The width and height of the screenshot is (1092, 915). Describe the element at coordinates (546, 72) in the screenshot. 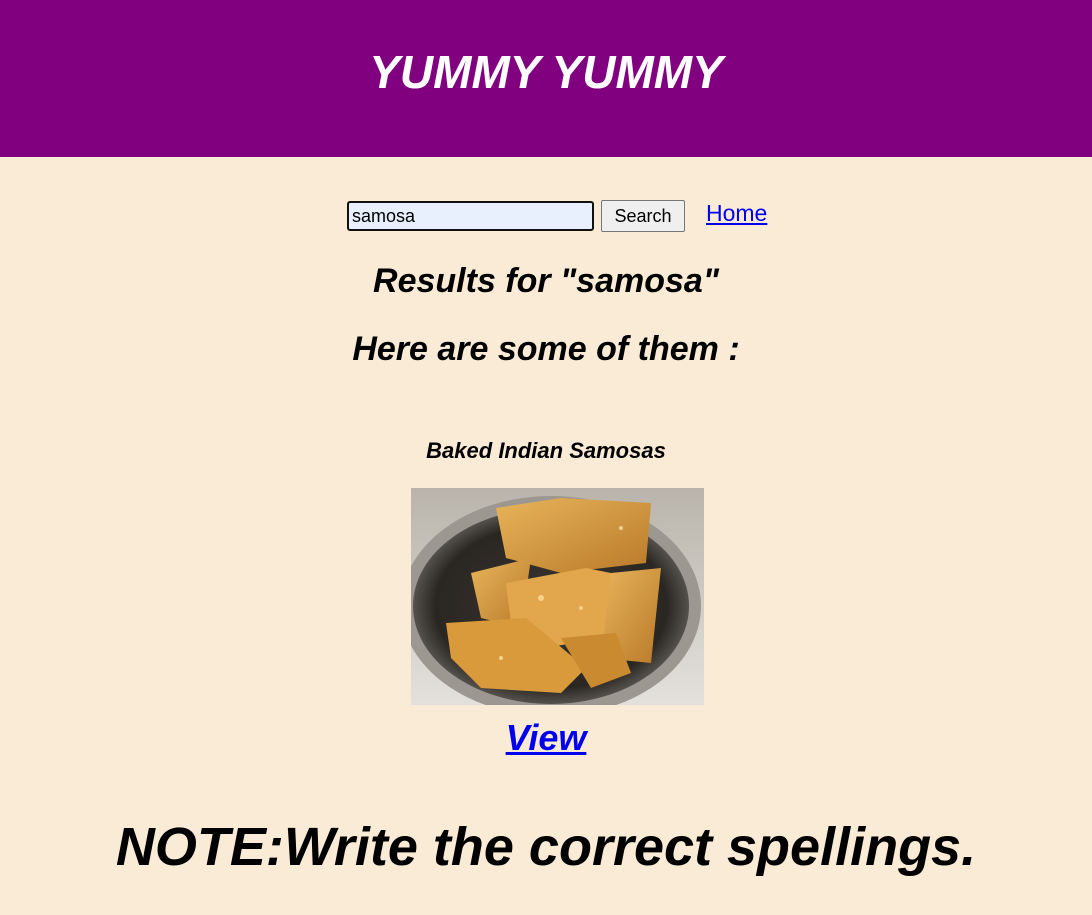

I see `site-title: YUMMY YUMMY` at that location.